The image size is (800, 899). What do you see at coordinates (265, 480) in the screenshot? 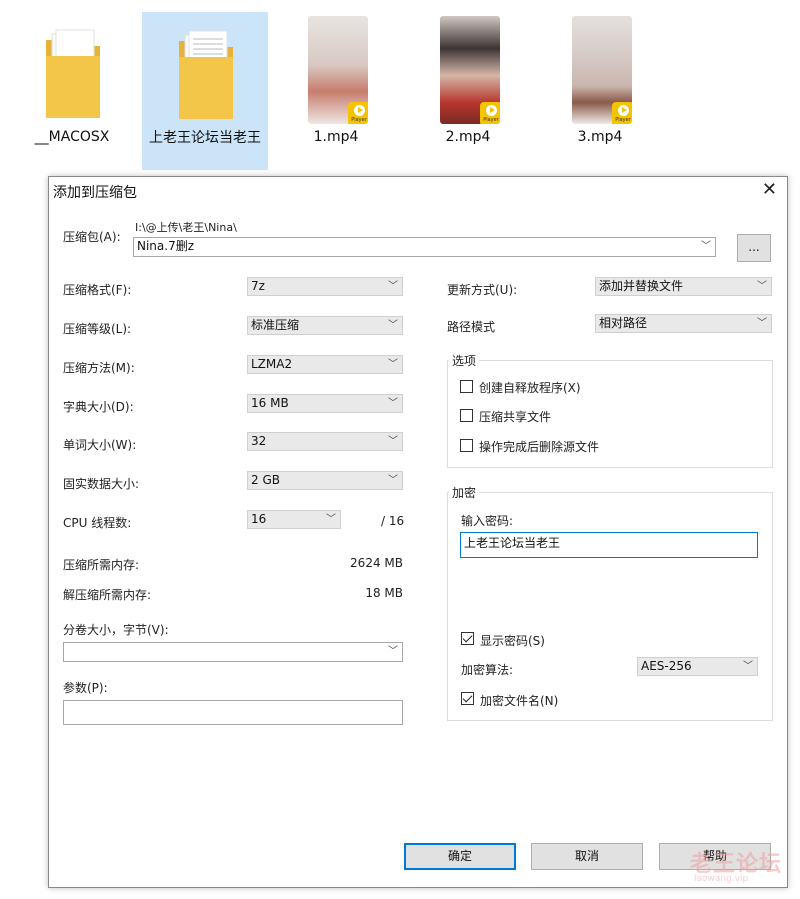
I see `solid-value: 2 GB` at bounding box center [265, 480].